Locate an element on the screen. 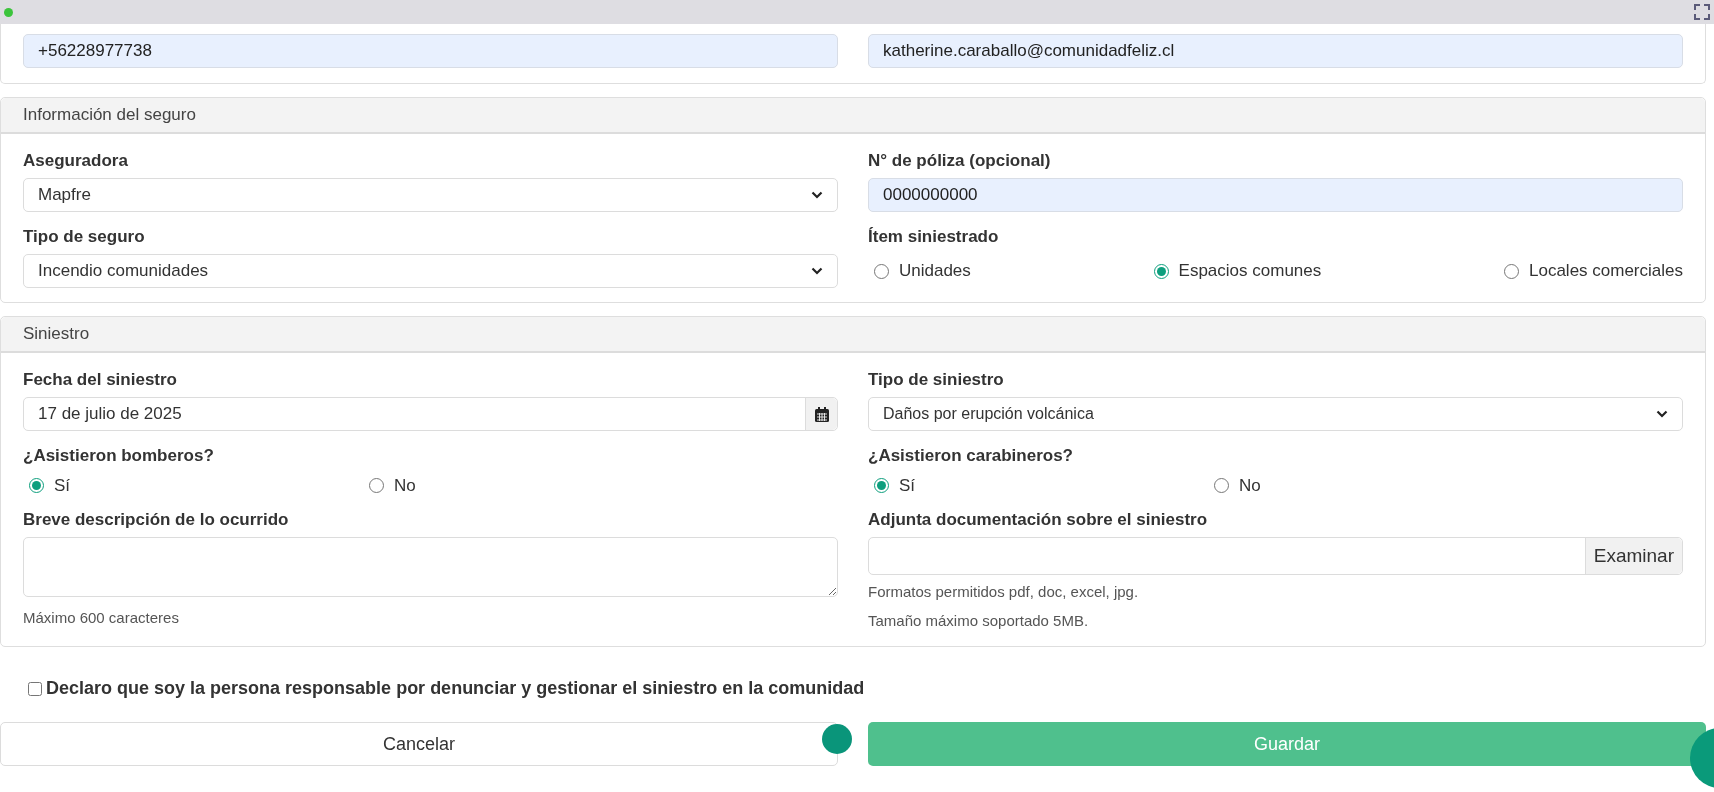 The image size is (1714, 792). field-label: Tipo de seguro is located at coordinates (84, 237).